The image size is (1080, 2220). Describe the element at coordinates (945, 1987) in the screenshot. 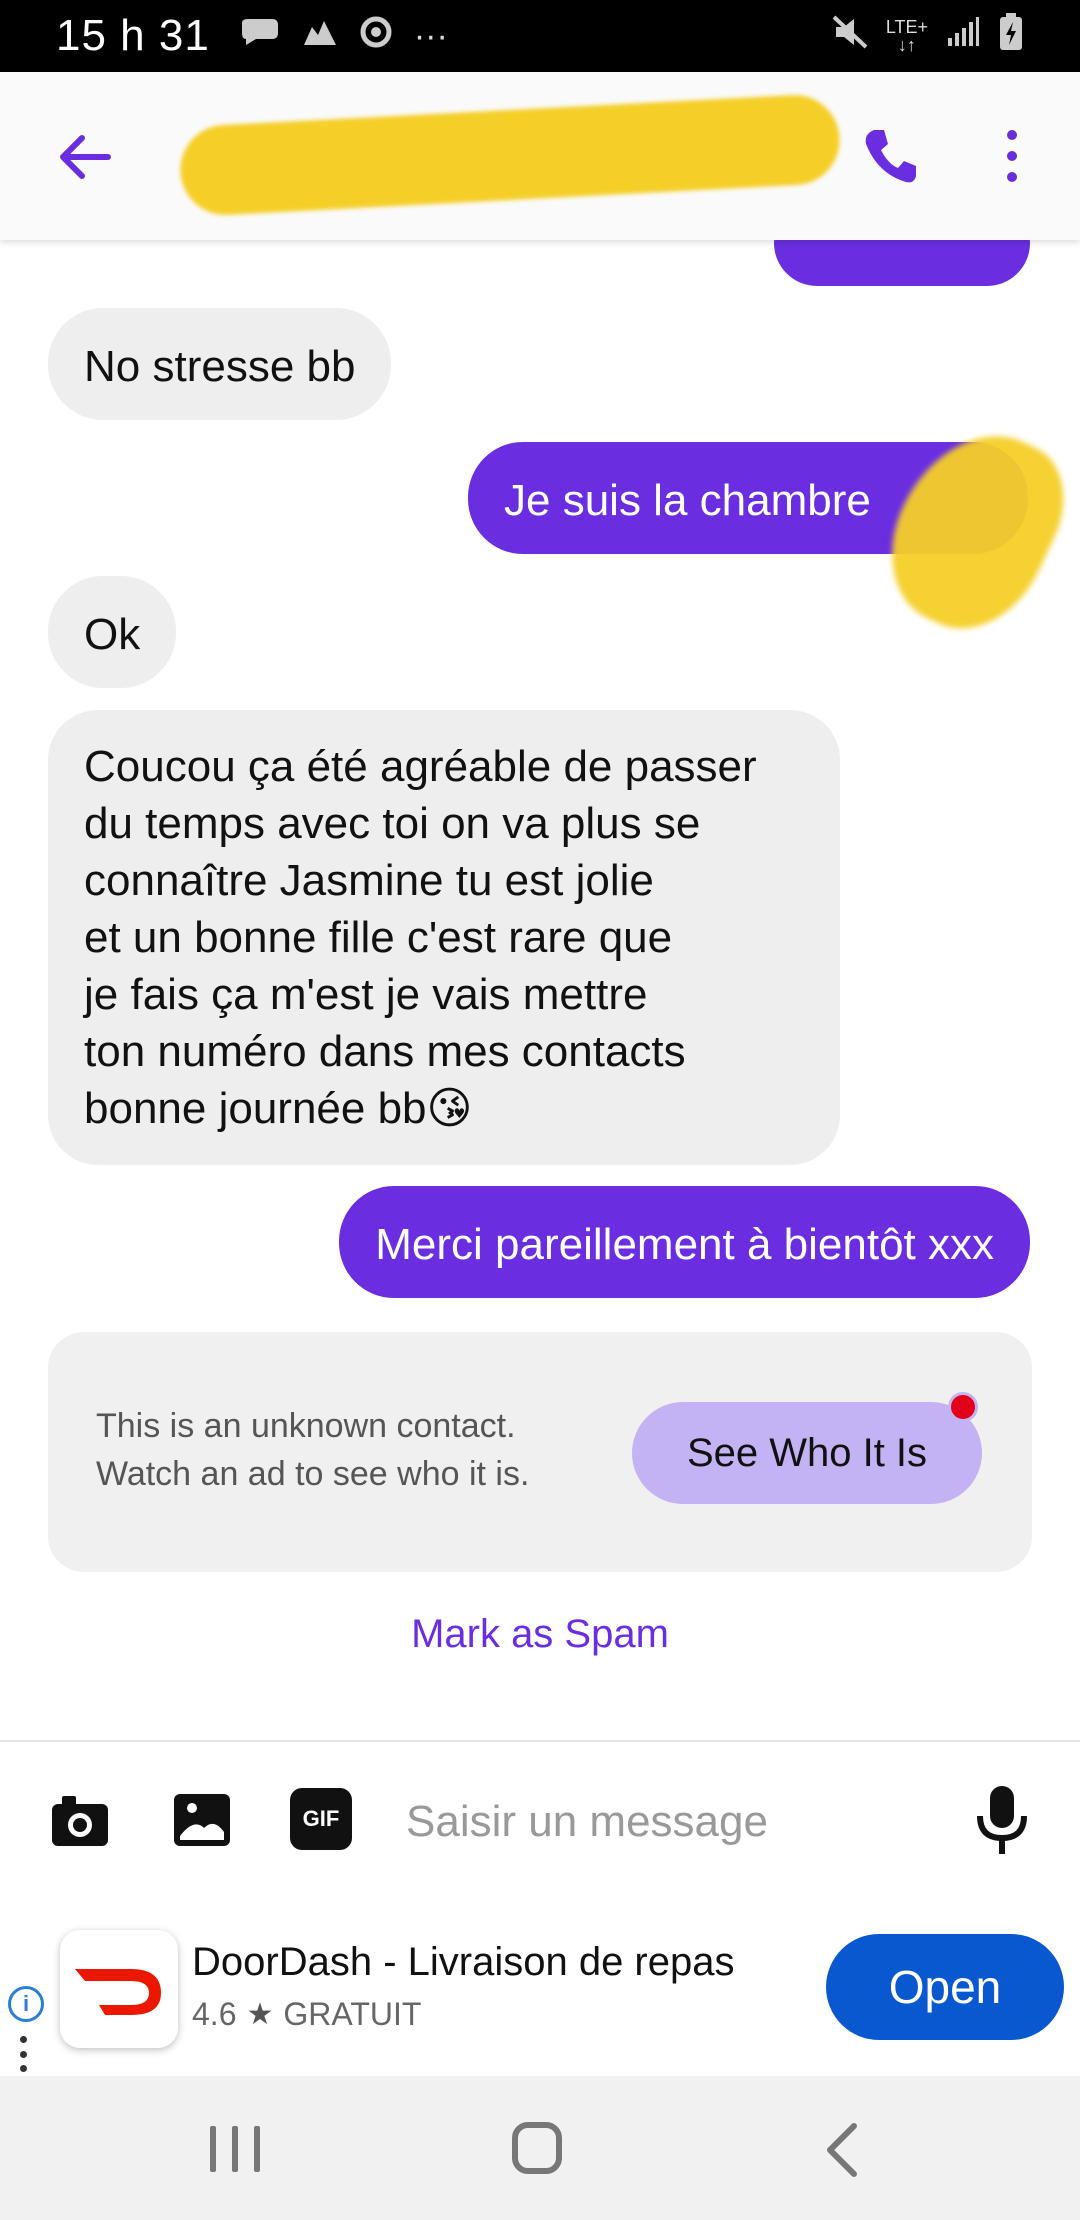

I see `ad-open-button: Open` at that location.